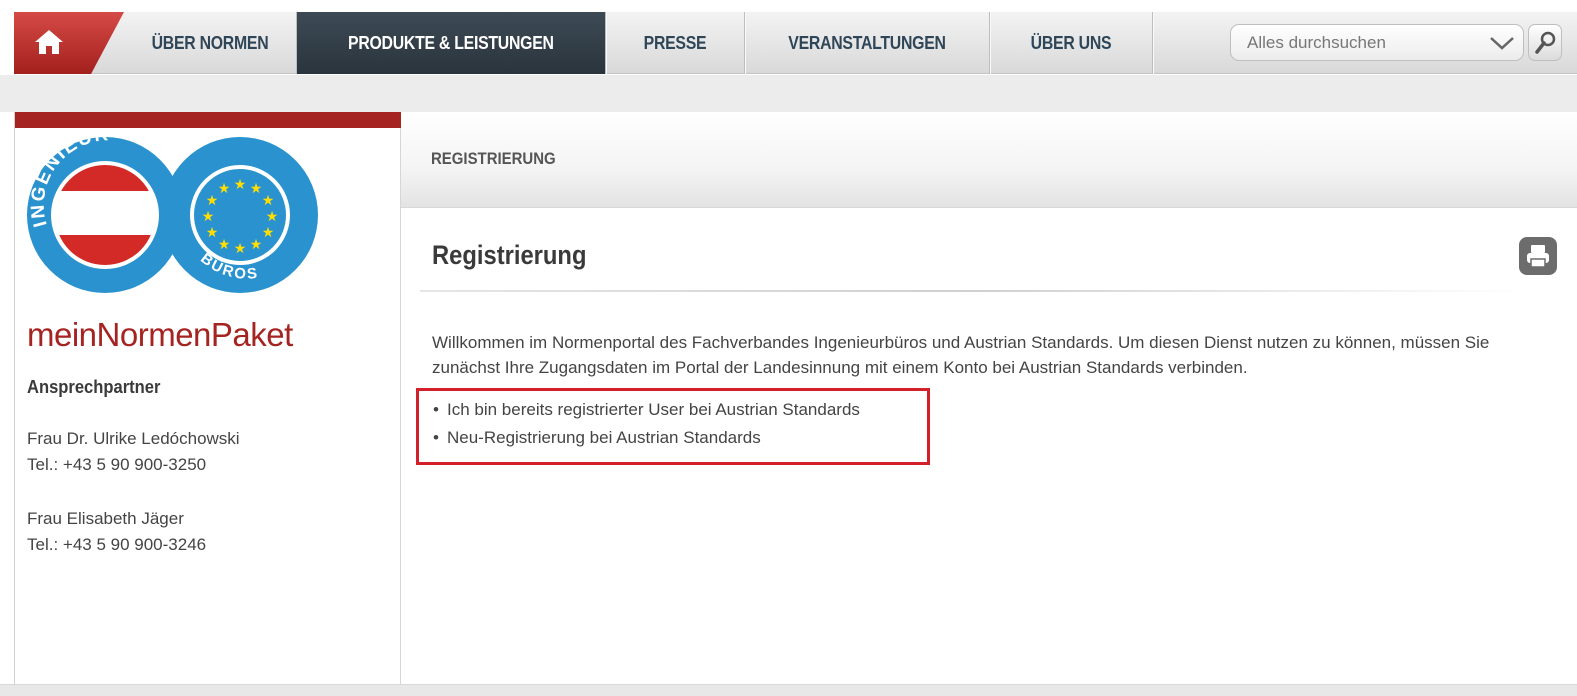 The image size is (1577, 696). I want to click on brand-title: meinNormenPaket, so click(160, 334).